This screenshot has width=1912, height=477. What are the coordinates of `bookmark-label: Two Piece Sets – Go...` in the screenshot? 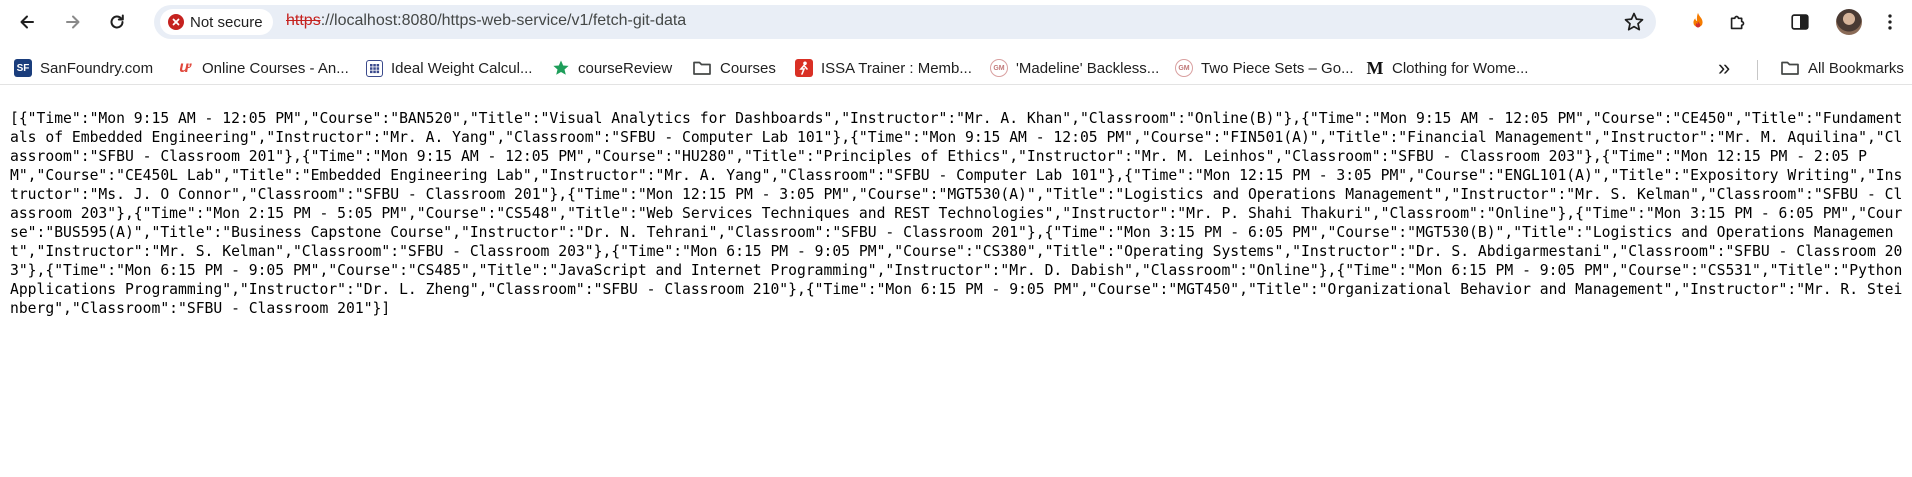 It's located at (1277, 68).